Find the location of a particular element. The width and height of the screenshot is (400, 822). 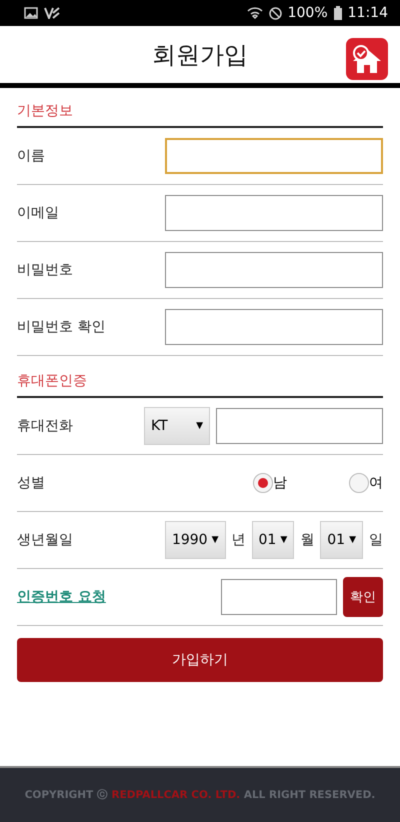

field-label: 이메일 is located at coordinates (38, 213).